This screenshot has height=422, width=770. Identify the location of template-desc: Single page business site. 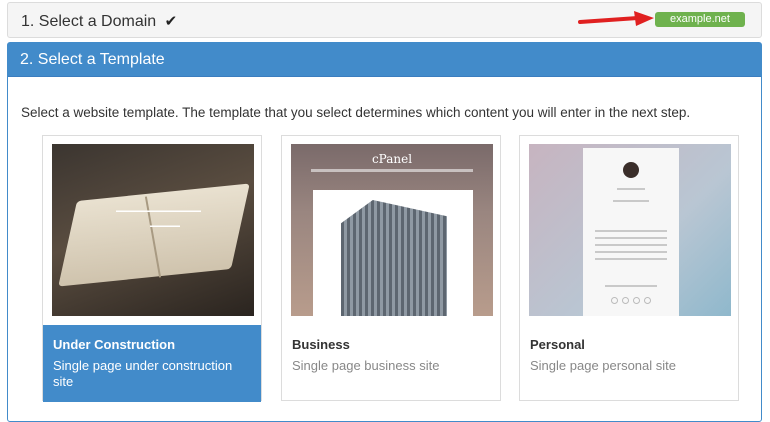
(366, 365).